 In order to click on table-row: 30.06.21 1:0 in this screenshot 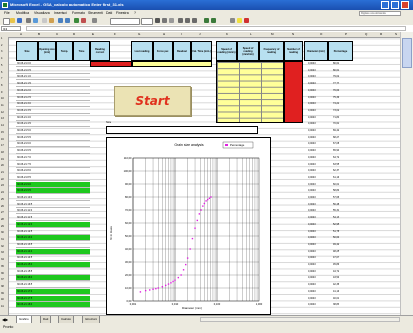, I will do `click(53, 77)`.